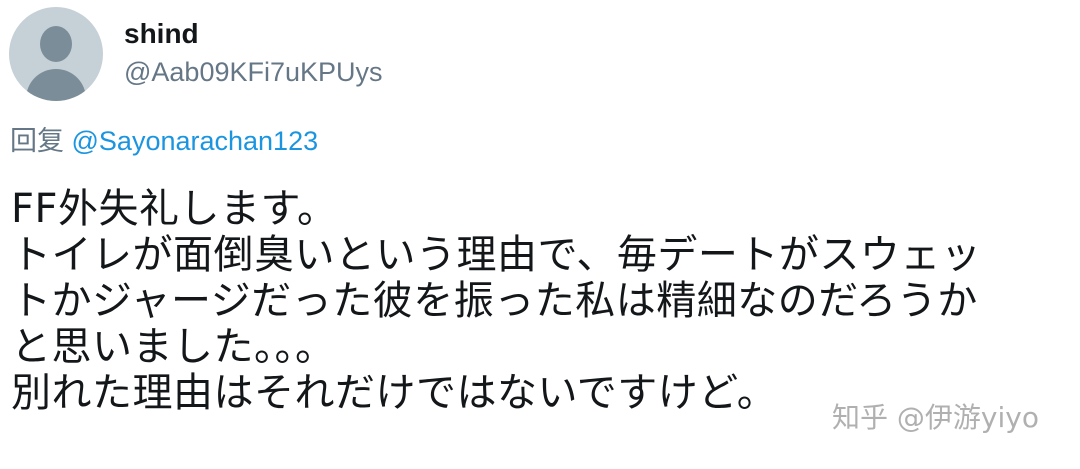  I want to click on author-handle: @Aab09KFi7uKPUys, so click(253, 72).